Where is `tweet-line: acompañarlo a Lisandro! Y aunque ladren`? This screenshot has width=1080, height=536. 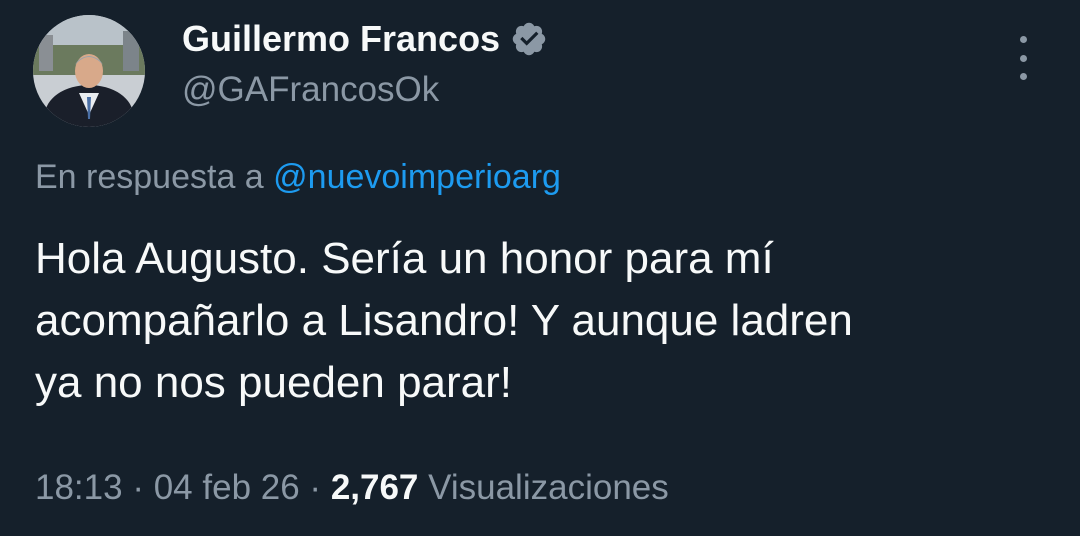 tweet-line: acompañarlo a Lisandro! Y aunque ladren is located at coordinates (444, 320).